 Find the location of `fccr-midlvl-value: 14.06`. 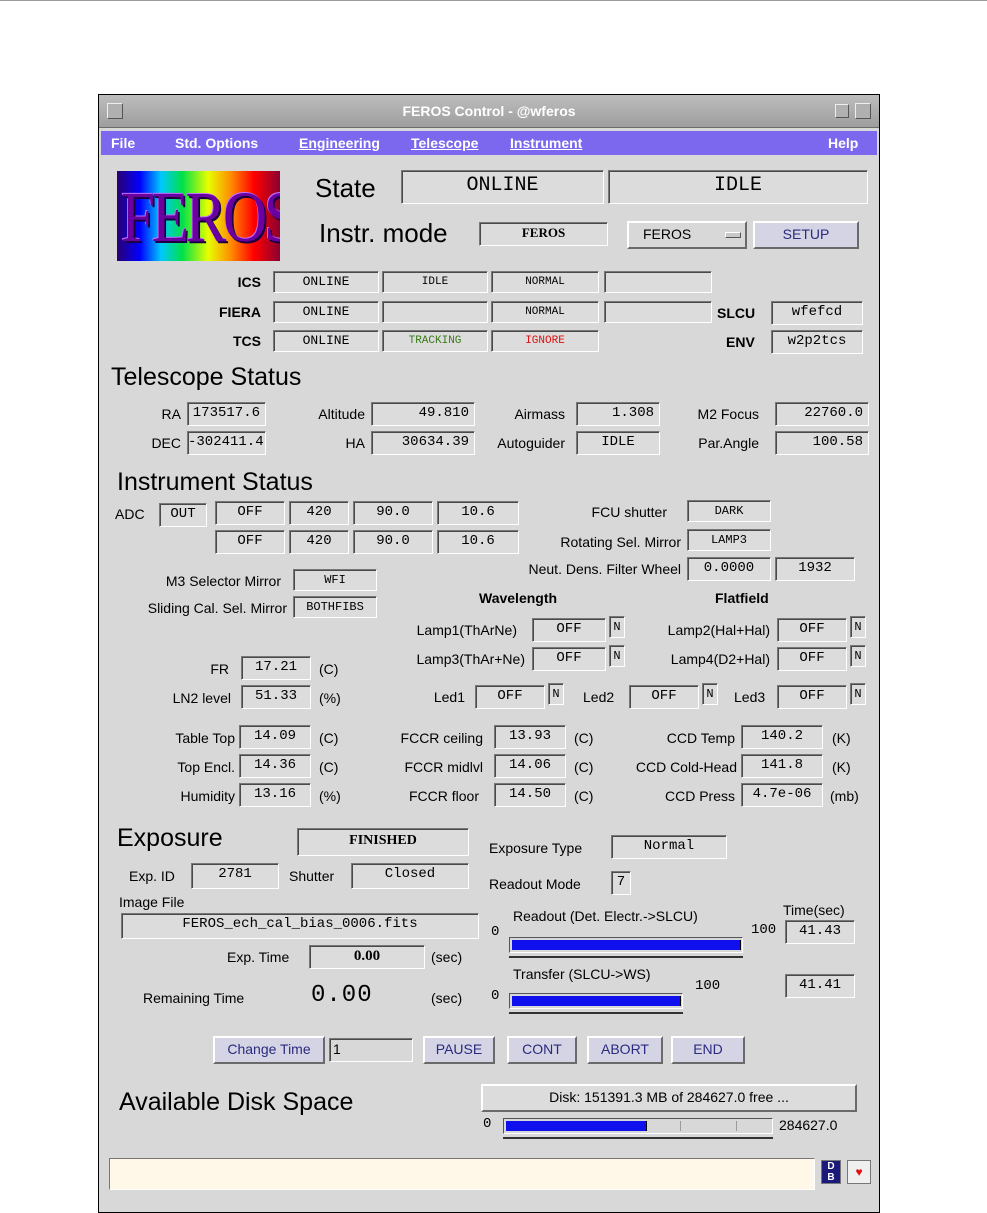

fccr-midlvl-value: 14.06 is located at coordinates (530, 766).